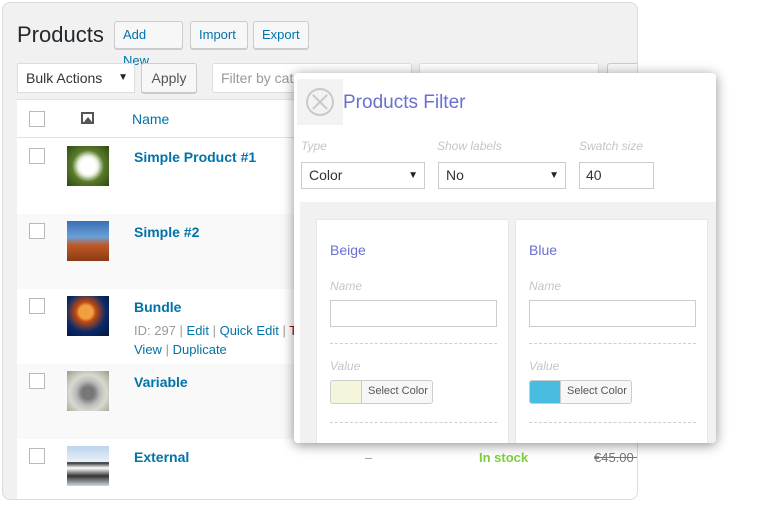 This screenshot has width=760, height=520. Describe the element at coordinates (348, 250) in the screenshot. I see `swatch-title: Beige` at that location.